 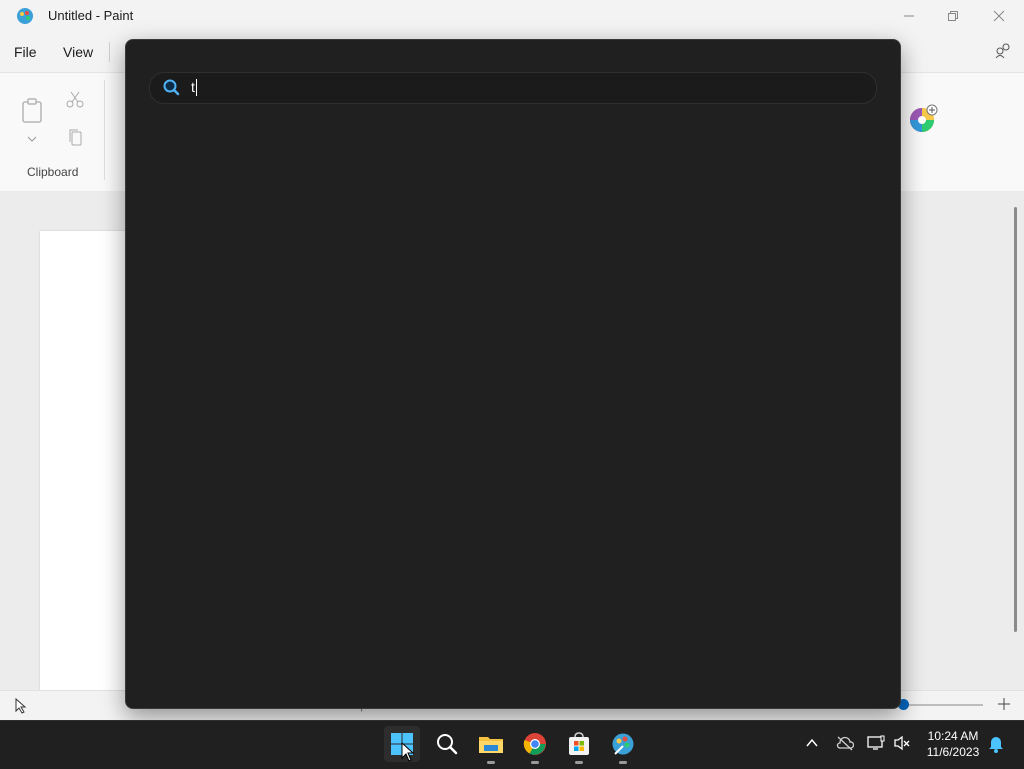 What do you see at coordinates (1015, 419) in the screenshot?
I see `vertical-scrollbar` at bounding box center [1015, 419].